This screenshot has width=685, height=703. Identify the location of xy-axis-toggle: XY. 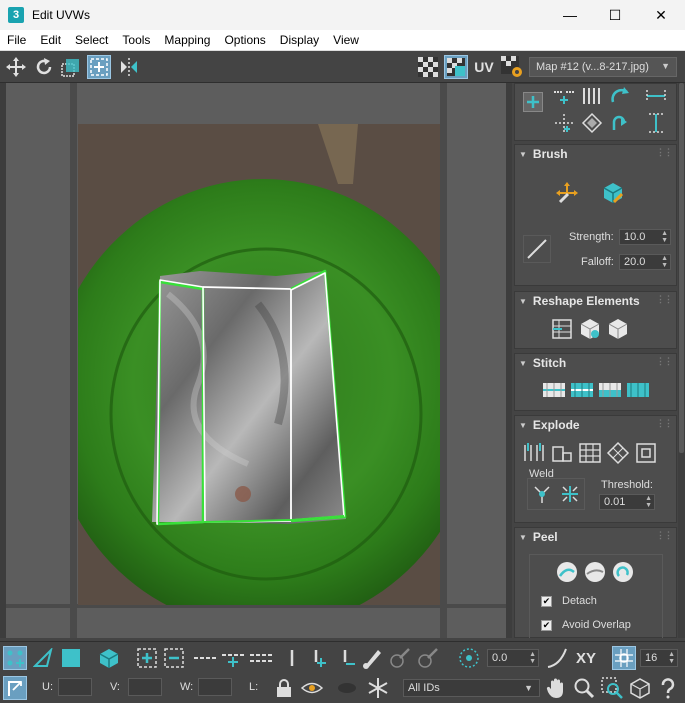
(586, 658).